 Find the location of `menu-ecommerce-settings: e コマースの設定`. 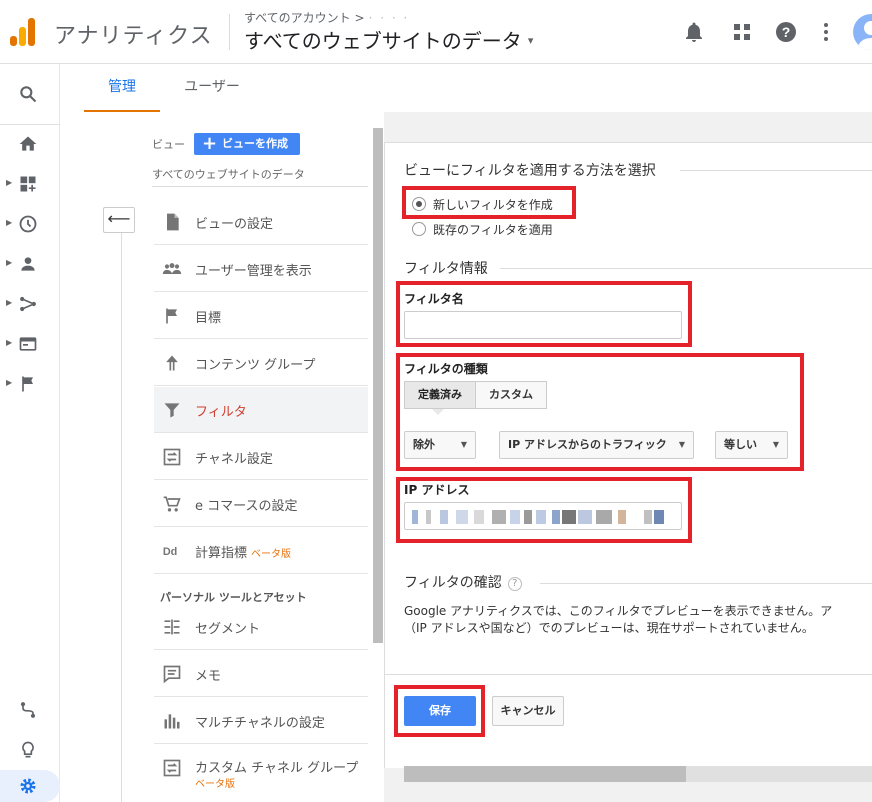

menu-ecommerce-settings: e コマースの設定 is located at coordinates (261, 504).